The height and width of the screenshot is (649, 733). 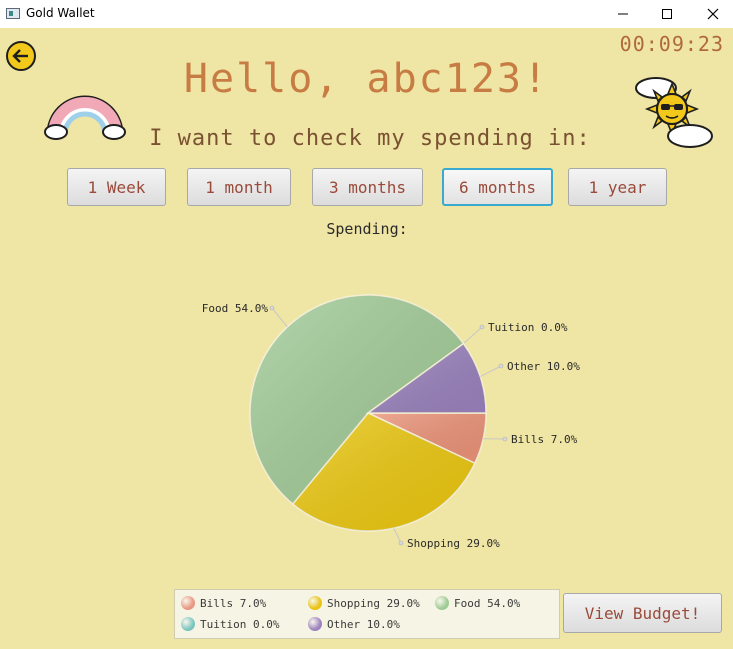 What do you see at coordinates (482, 327) in the screenshot?
I see `pie-leader-dot-tuition` at bounding box center [482, 327].